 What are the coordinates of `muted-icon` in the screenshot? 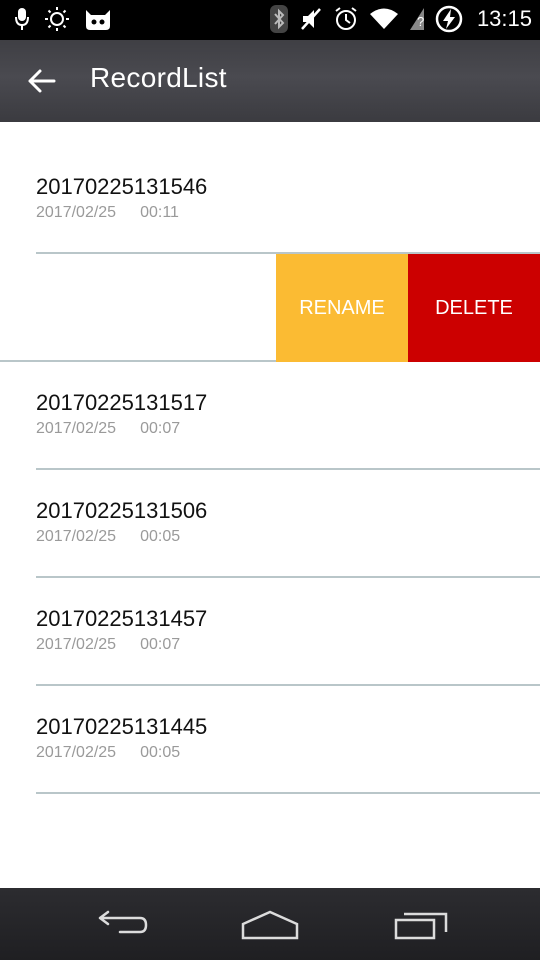 It's located at (311, 19).